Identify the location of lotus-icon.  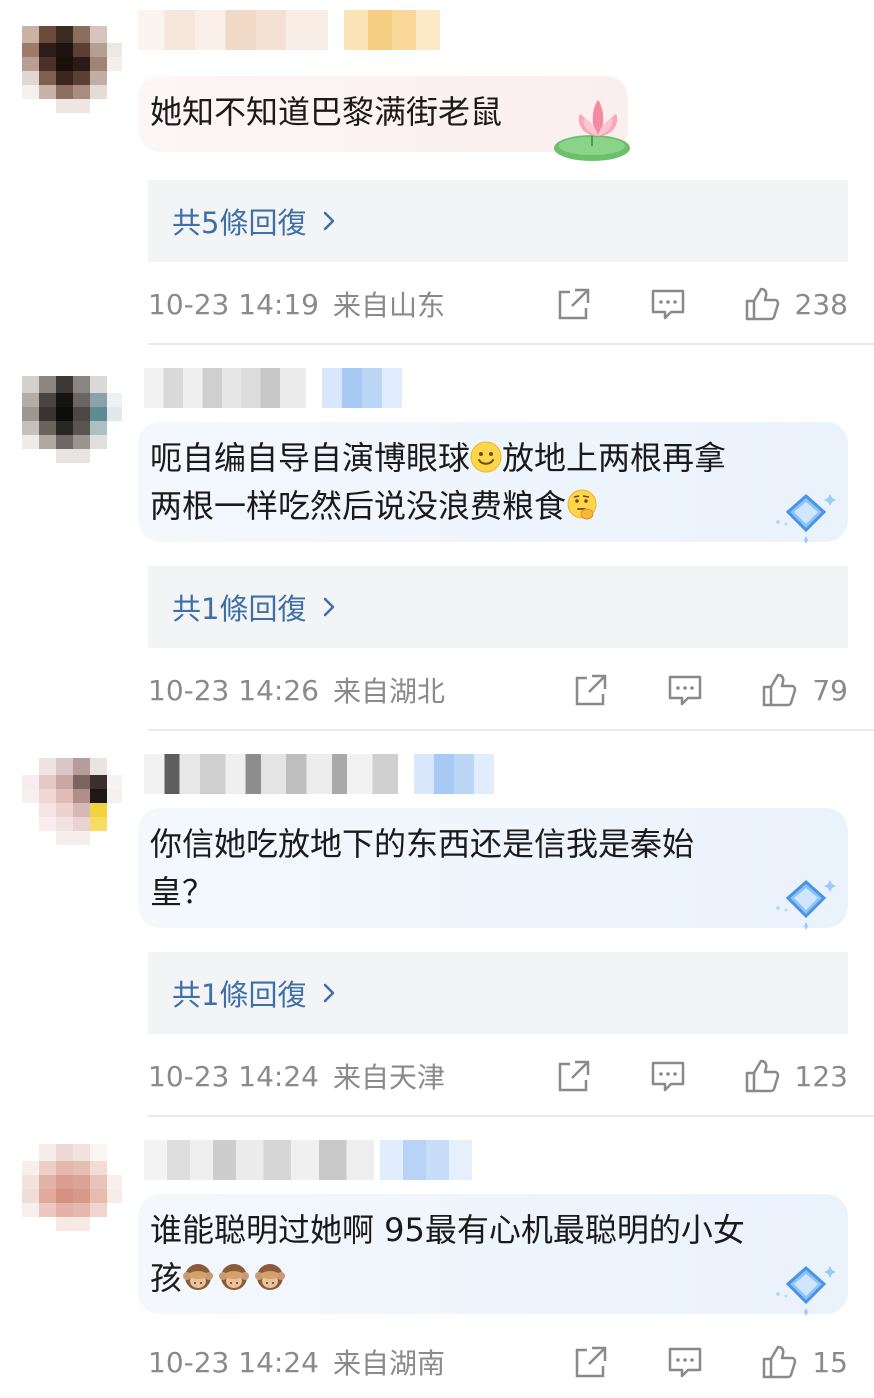
(592, 130).